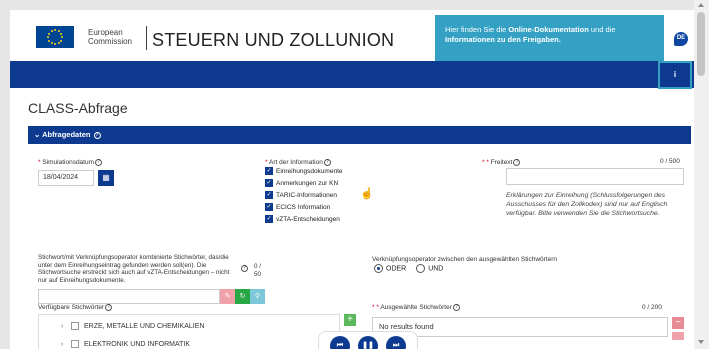 The width and height of the screenshot is (709, 349). I want to click on page-title: CLASS-Abfrage, so click(78, 108).